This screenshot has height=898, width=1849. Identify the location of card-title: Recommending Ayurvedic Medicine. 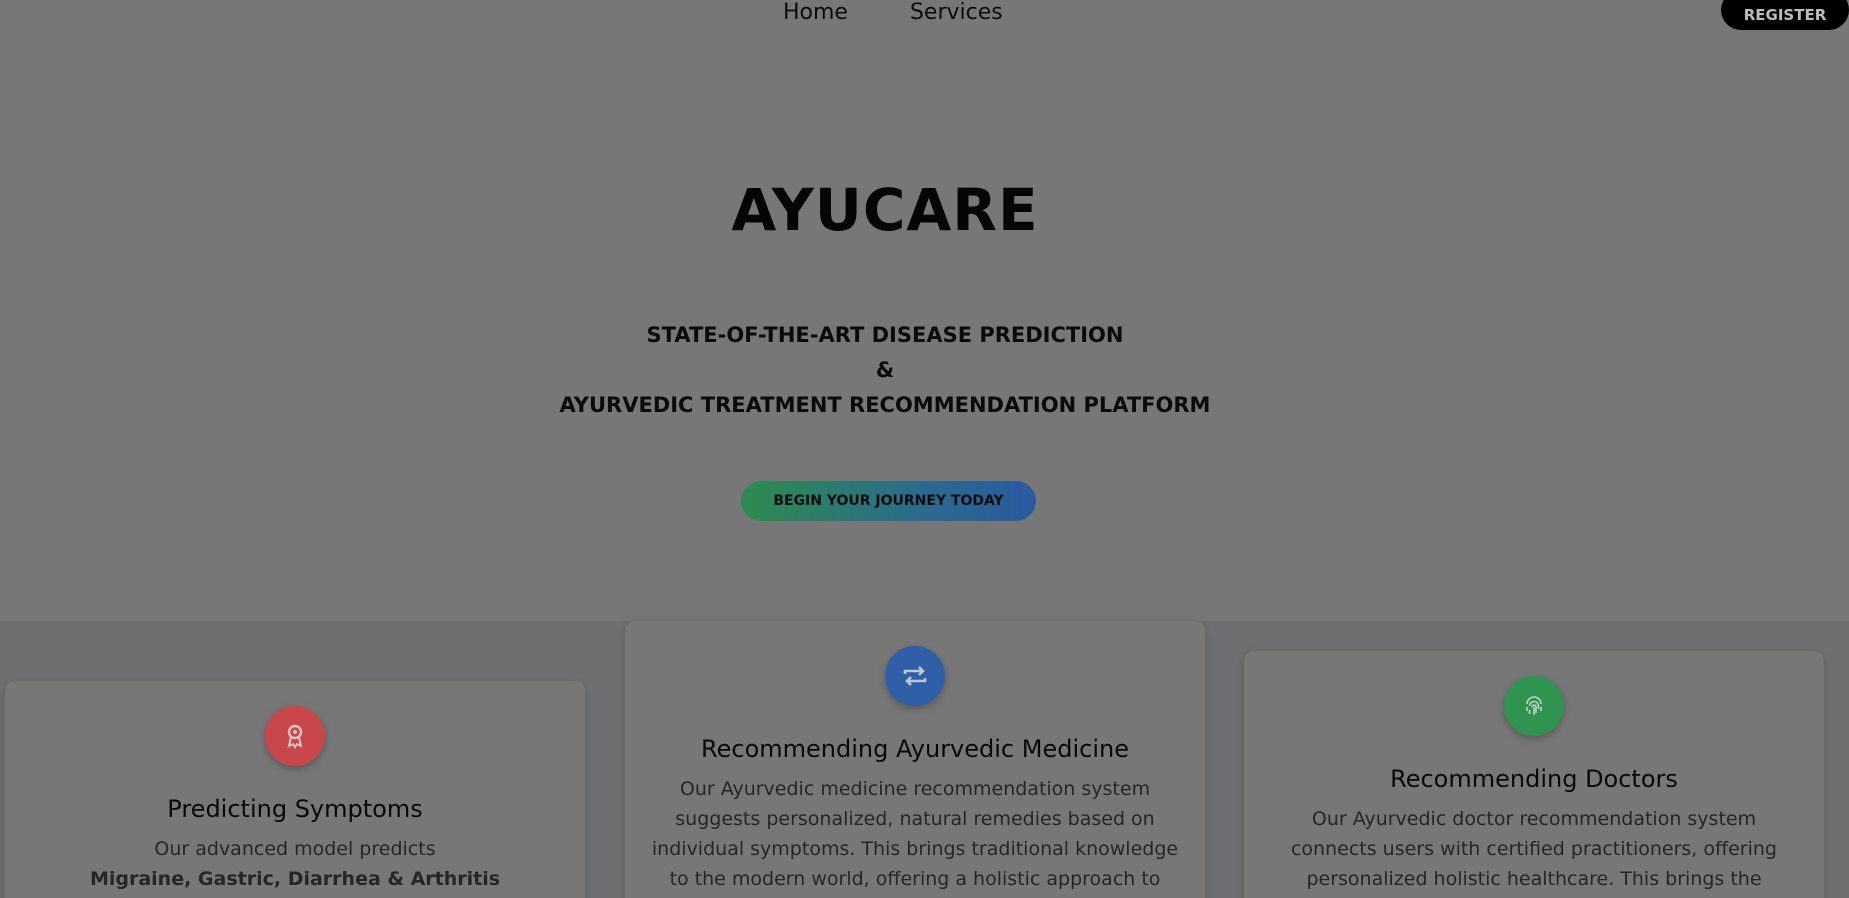
(915, 749).